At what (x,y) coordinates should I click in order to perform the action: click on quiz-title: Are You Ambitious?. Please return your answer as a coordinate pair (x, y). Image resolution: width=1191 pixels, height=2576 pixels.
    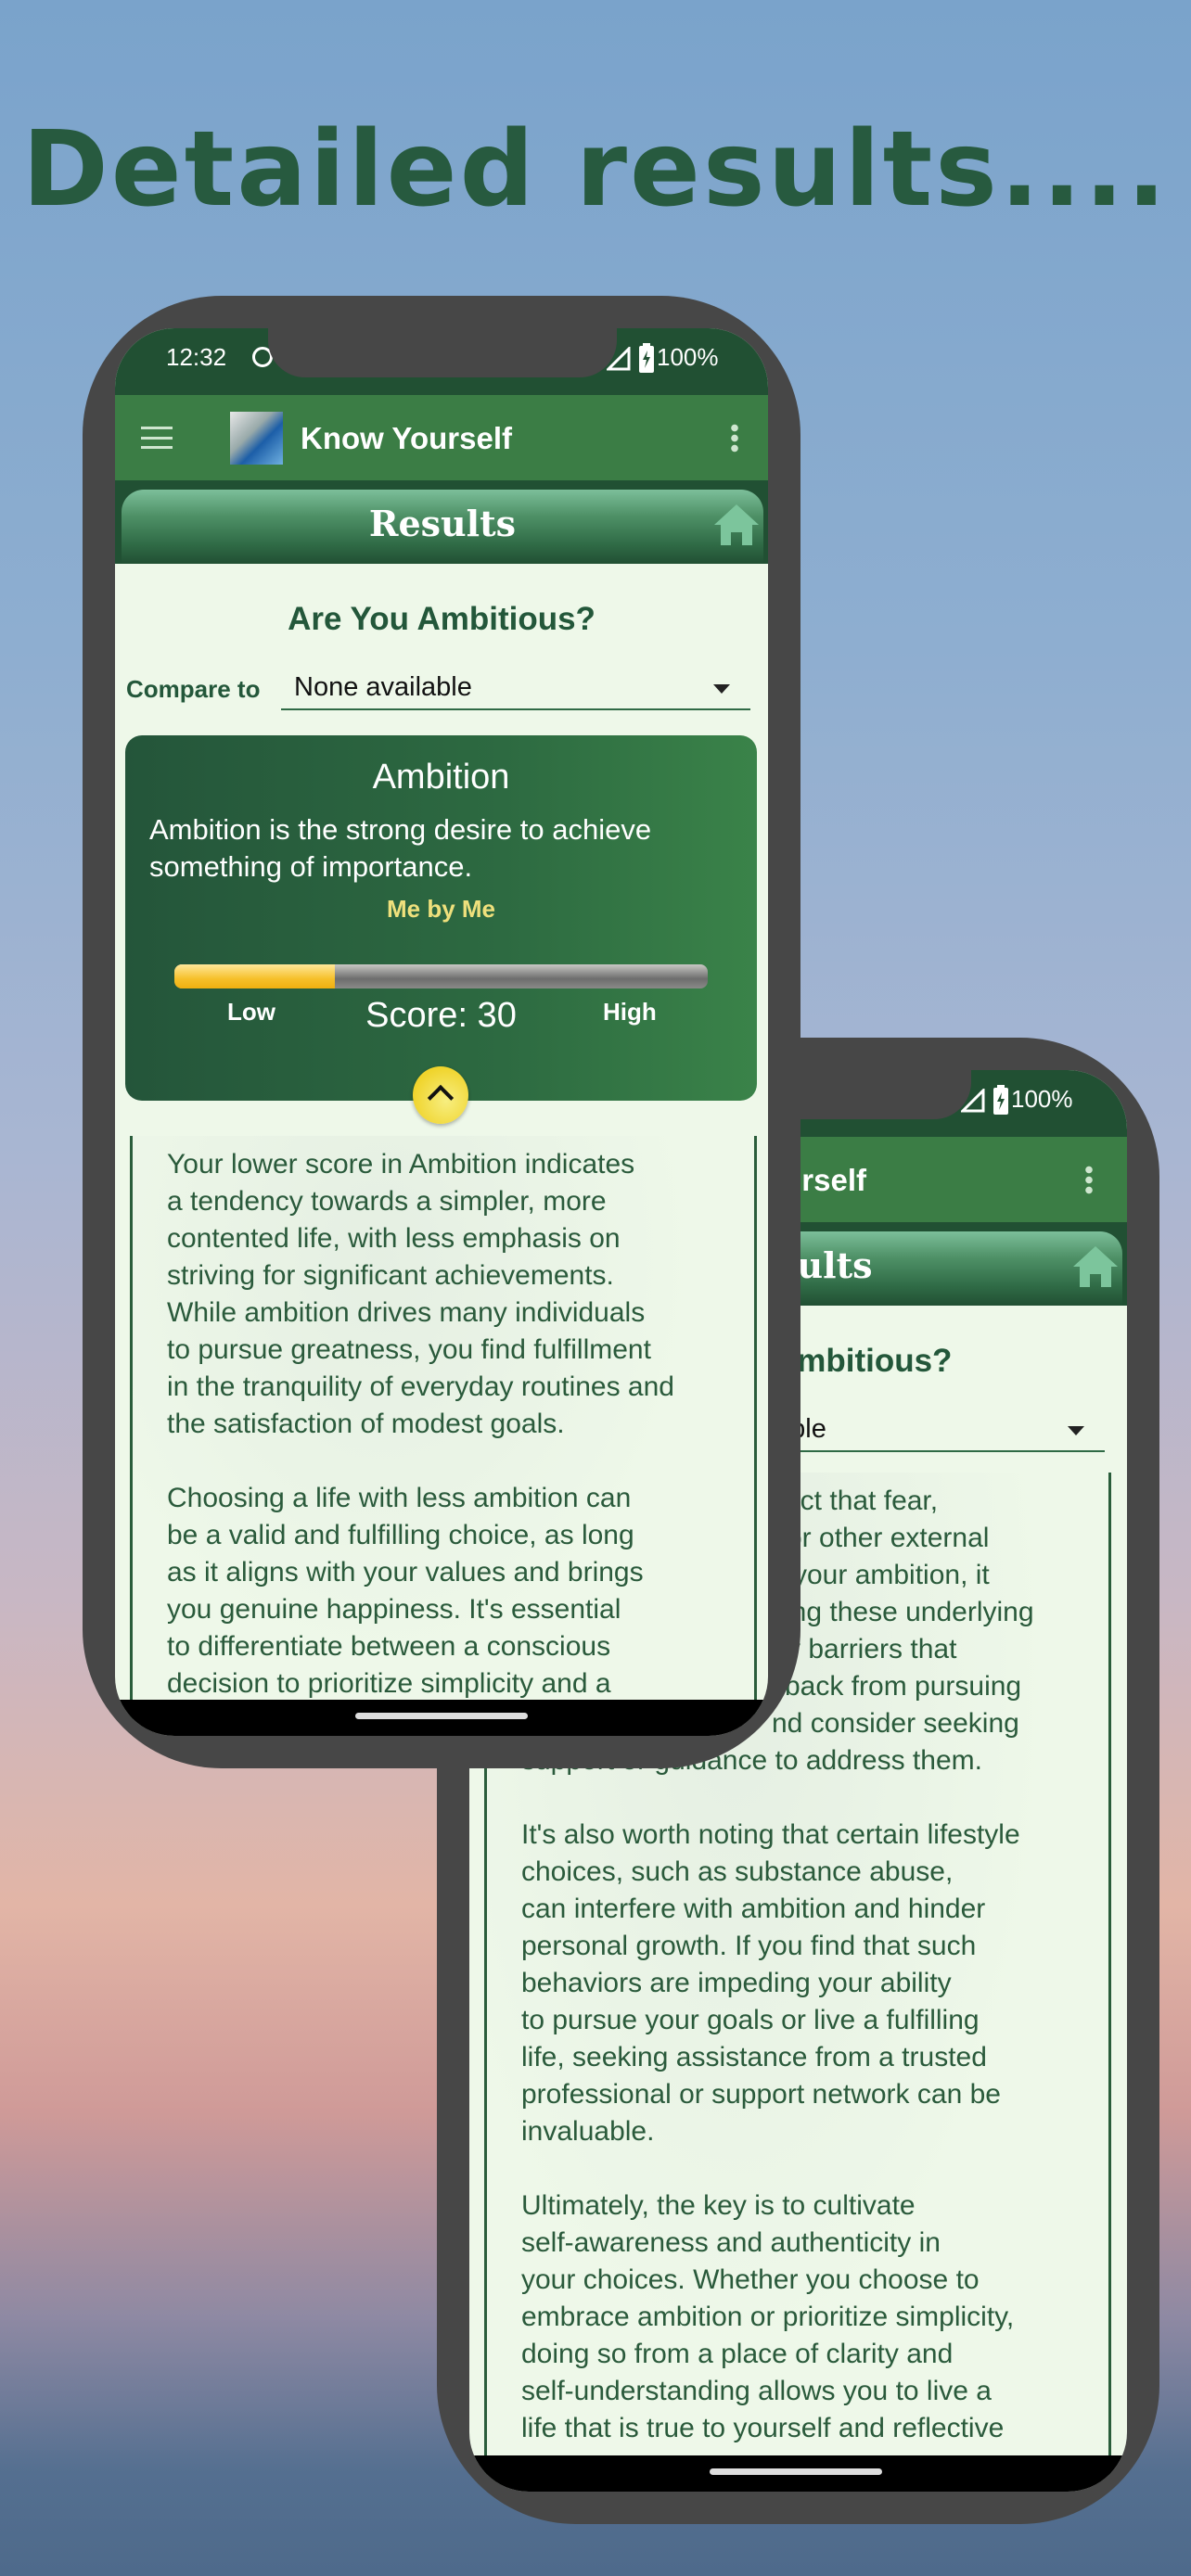
    Looking at the image, I should click on (442, 619).